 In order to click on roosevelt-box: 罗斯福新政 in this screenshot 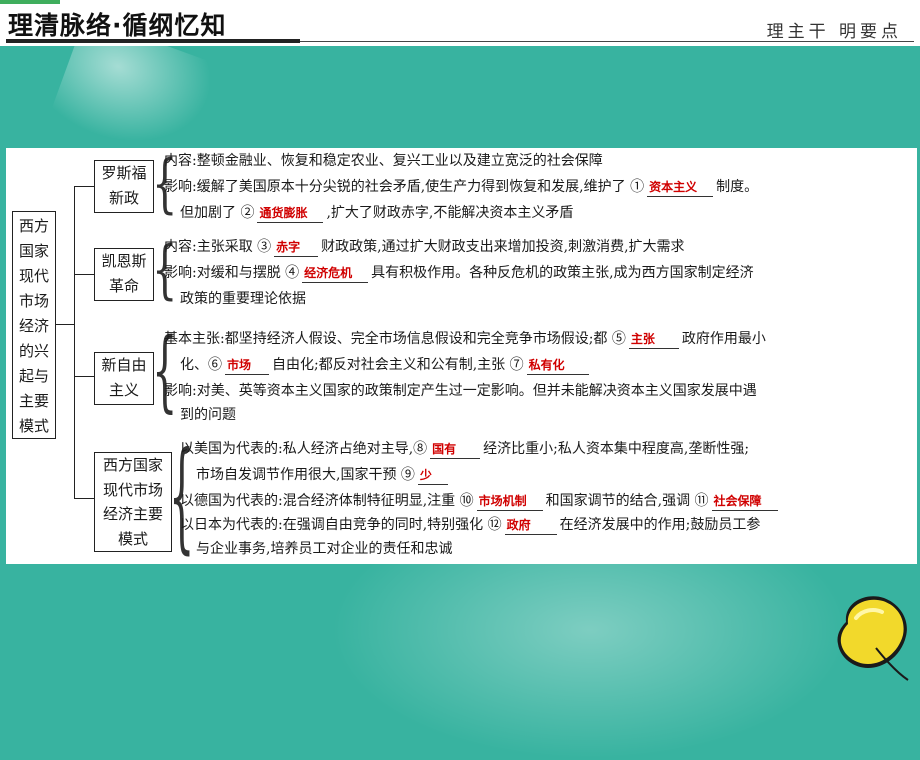, I will do `click(124, 186)`.